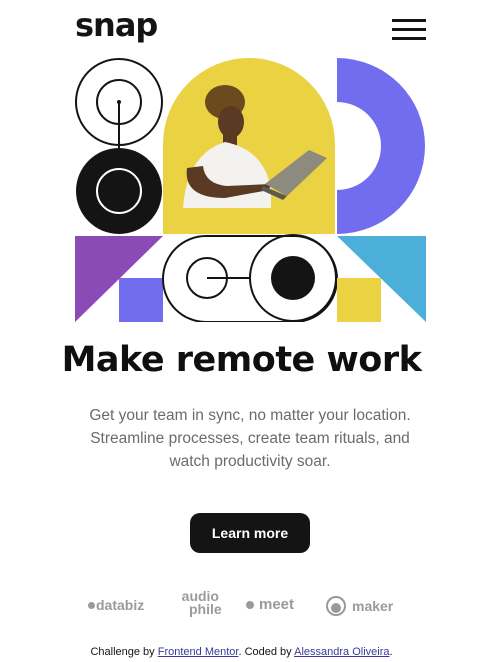 This screenshot has height=662, width=483. What do you see at coordinates (241, 28) in the screenshot?
I see `site-header: snap` at bounding box center [241, 28].